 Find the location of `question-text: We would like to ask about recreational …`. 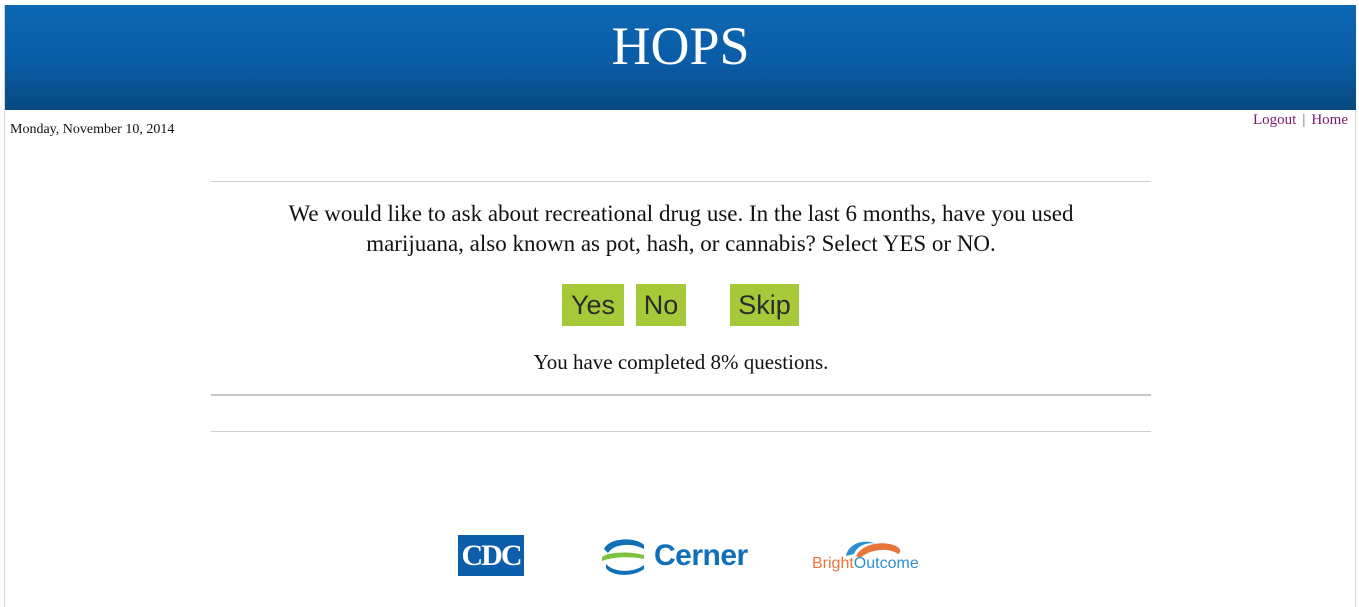

question-text: We would like to ask about recreational … is located at coordinates (681, 229).